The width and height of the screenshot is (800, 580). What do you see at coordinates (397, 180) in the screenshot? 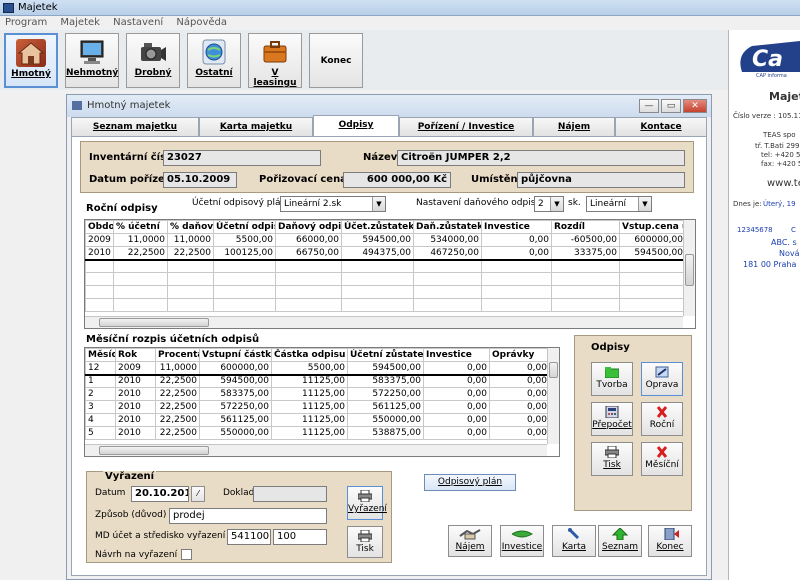
I see `price-field: 600 000,00 Kč` at bounding box center [397, 180].